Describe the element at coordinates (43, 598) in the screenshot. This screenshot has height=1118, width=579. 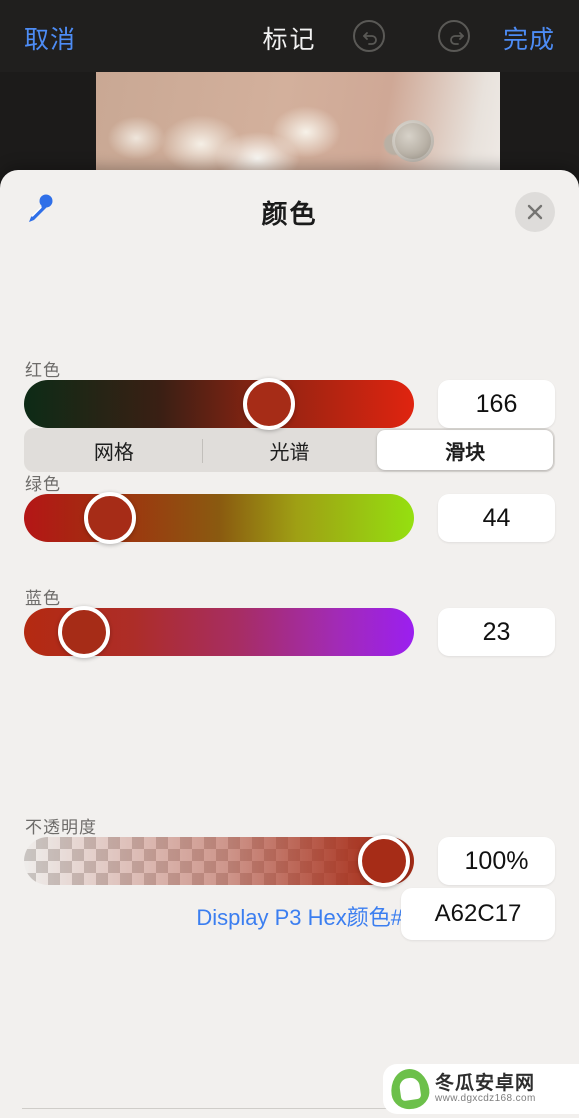
I see `blue-slider-label: 蓝色` at that location.